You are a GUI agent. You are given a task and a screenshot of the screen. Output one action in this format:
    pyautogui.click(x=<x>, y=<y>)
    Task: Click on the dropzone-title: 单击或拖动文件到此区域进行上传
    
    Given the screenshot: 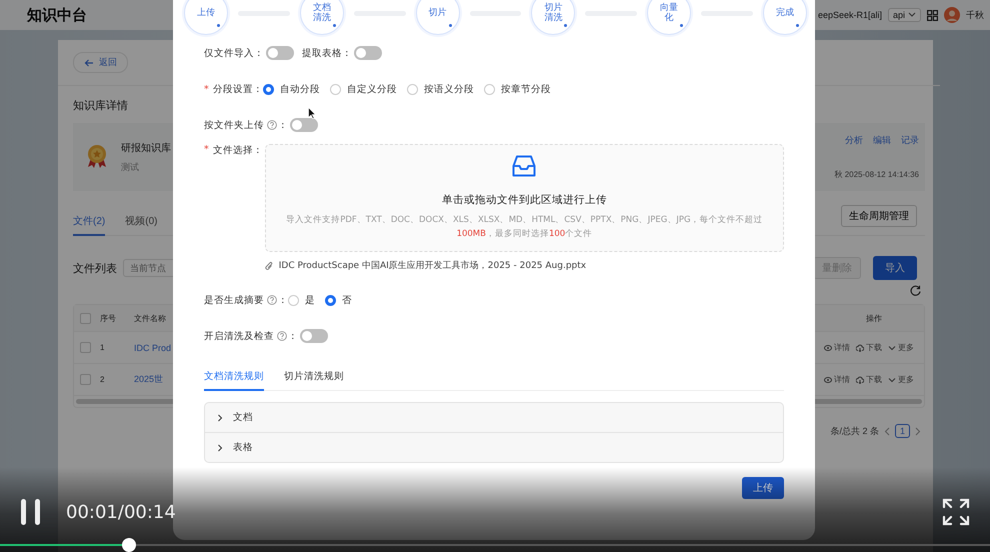 What is the action you would take?
    pyautogui.click(x=524, y=199)
    